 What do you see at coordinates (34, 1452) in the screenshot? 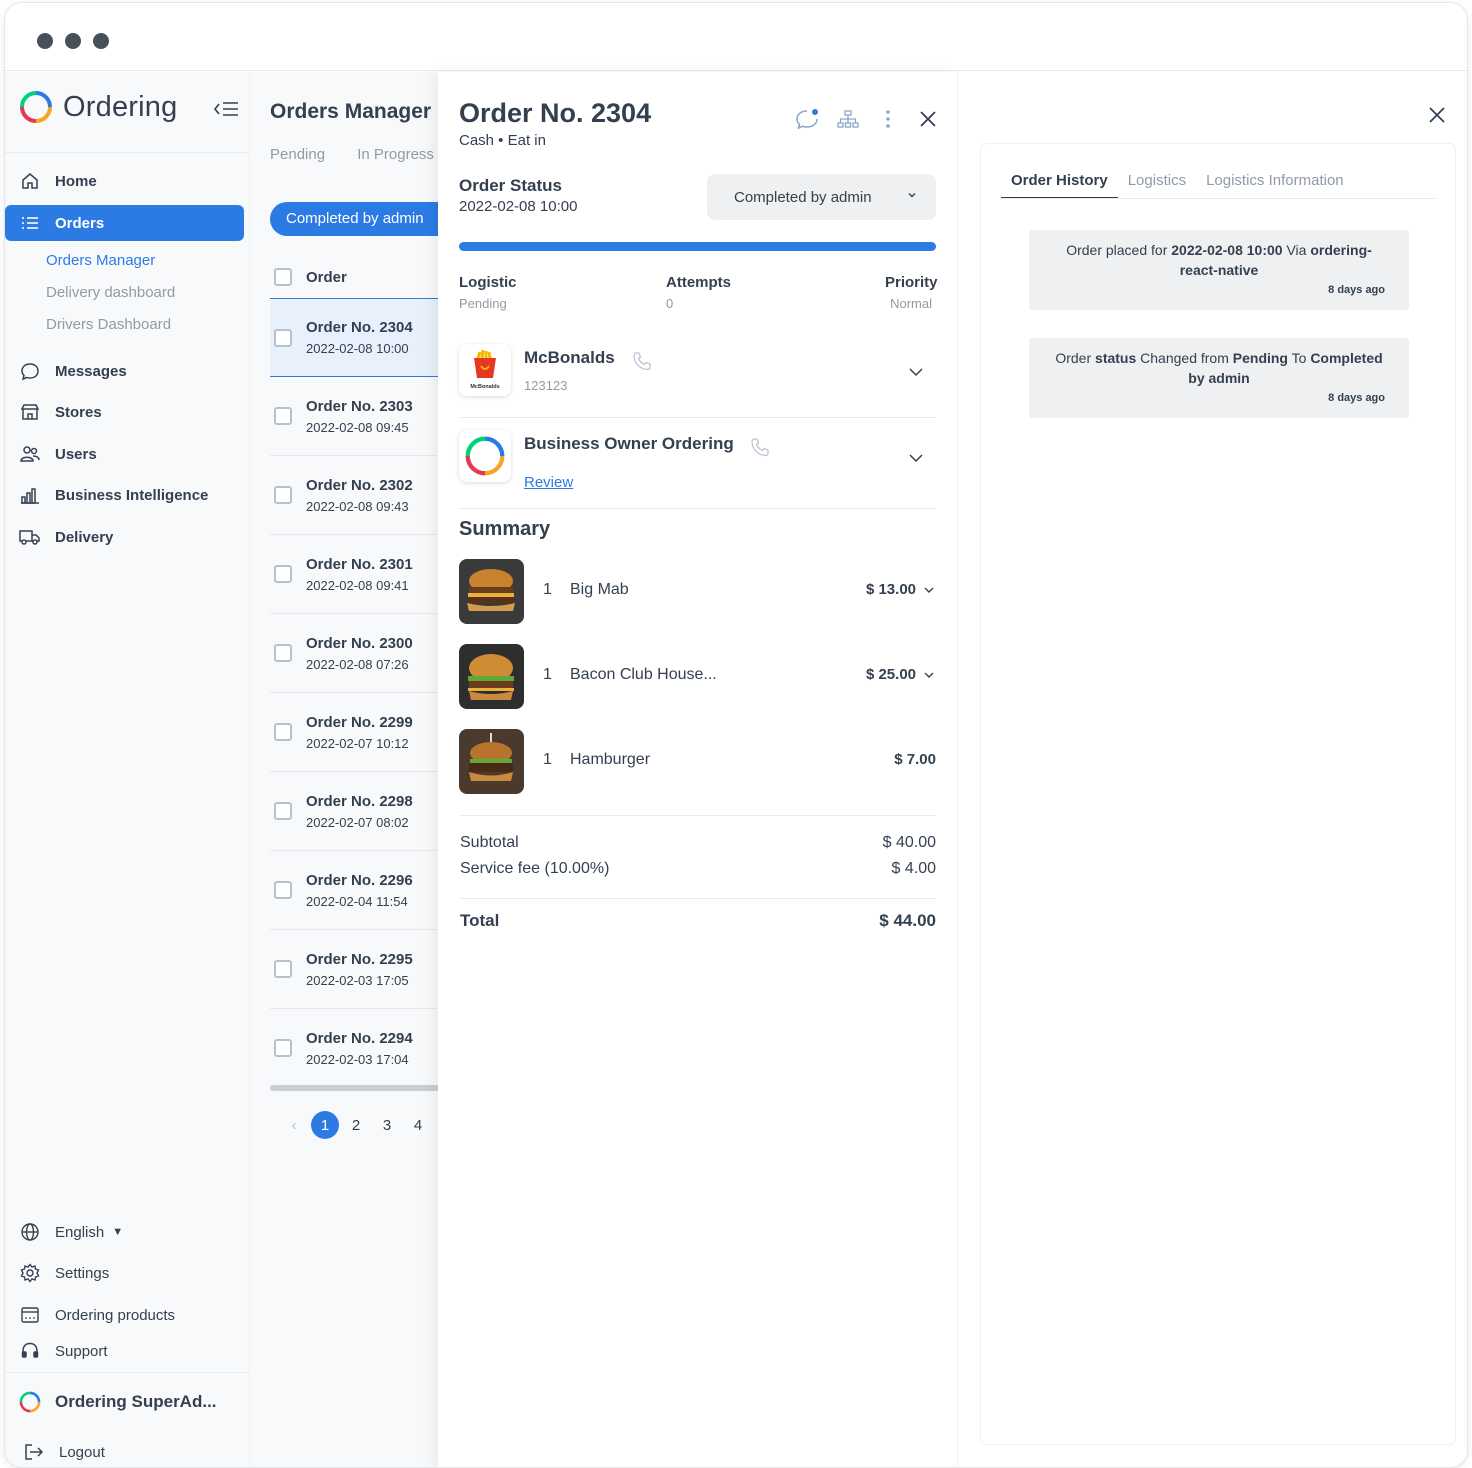
I see `logout-icon` at bounding box center [34, 1452].